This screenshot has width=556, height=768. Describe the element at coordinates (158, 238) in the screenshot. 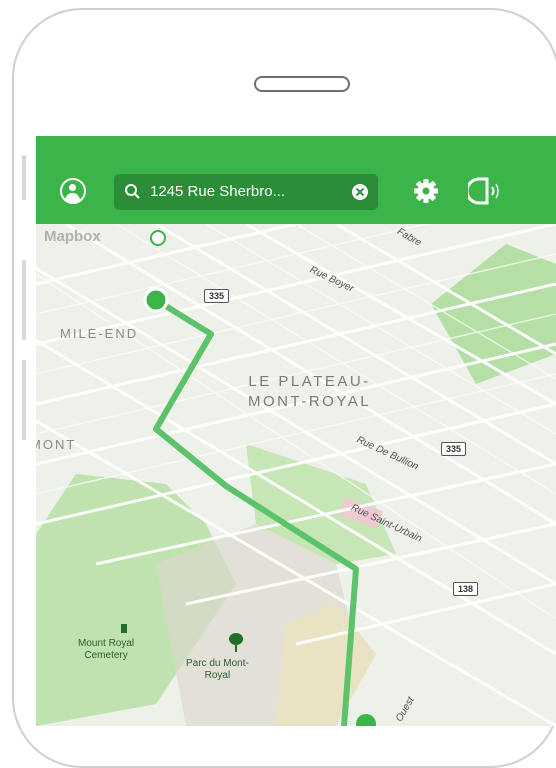

I see `info-icon` at that location.